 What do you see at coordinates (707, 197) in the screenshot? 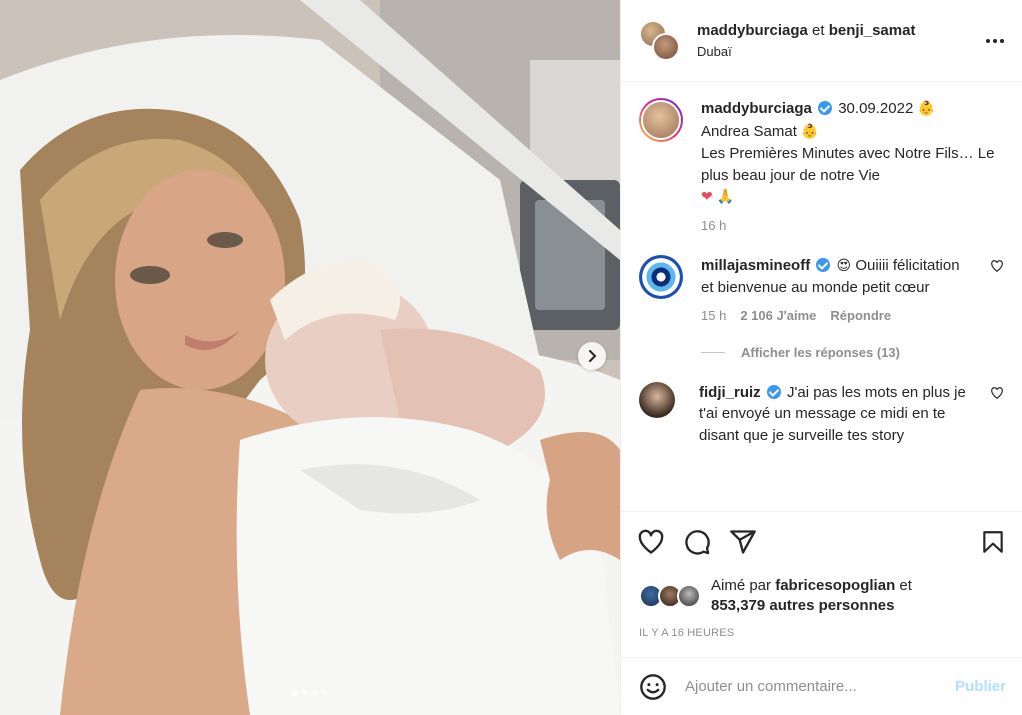
I see `heart-emoji-icon: ❤` at bounding box center [707, 197].